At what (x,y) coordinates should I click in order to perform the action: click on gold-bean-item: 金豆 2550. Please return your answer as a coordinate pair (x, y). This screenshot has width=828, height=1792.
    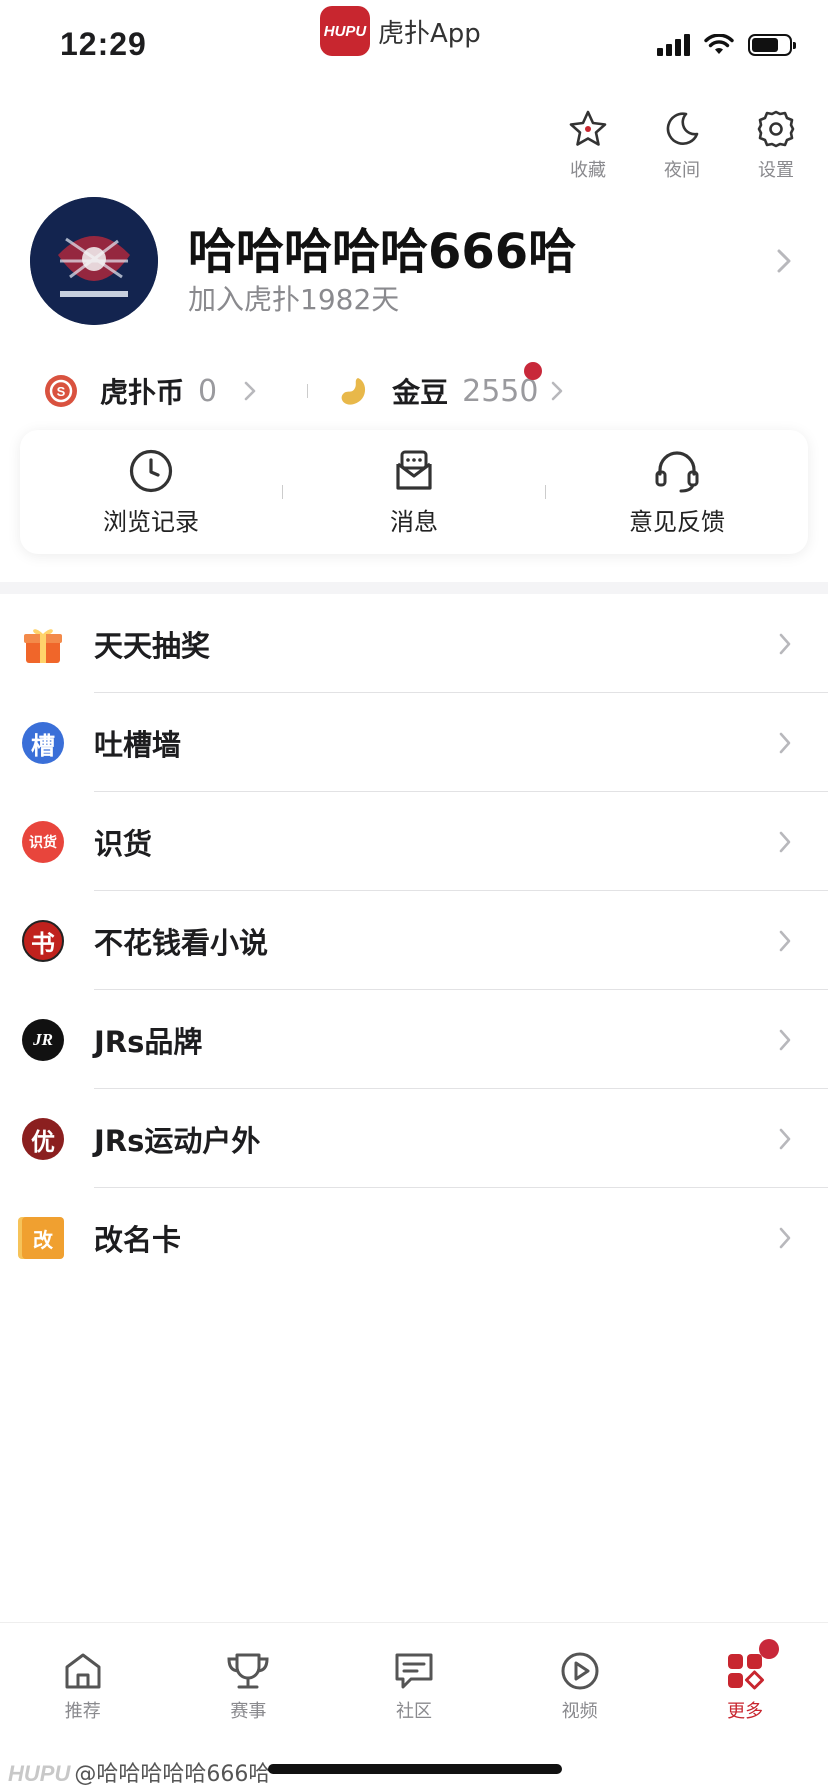
    Looking at the image, I should click on (450, 386).